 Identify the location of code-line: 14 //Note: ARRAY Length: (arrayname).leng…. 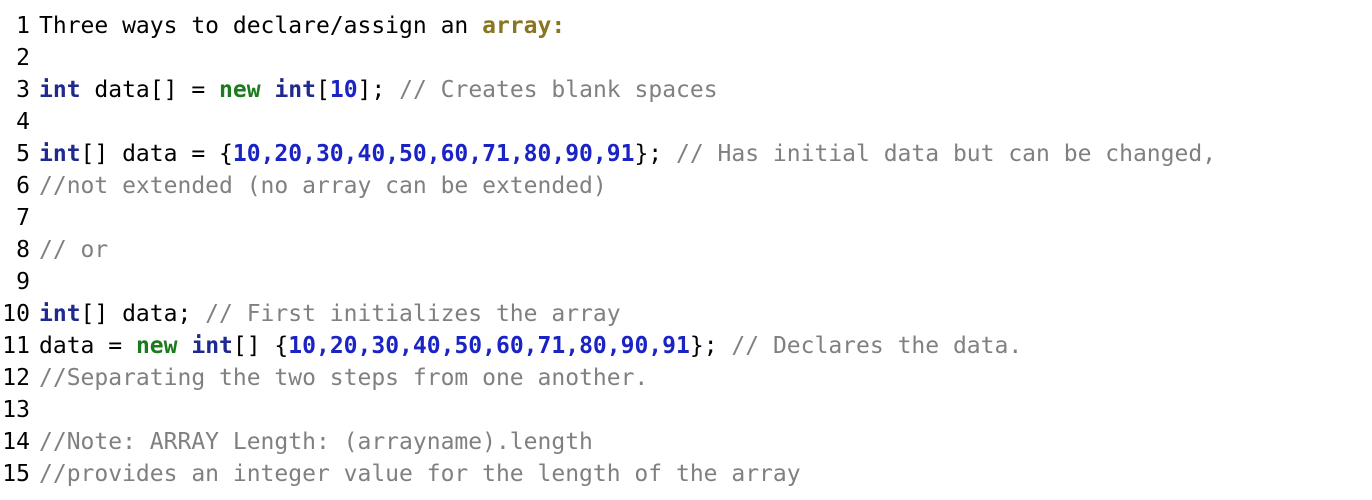
(686, 442).